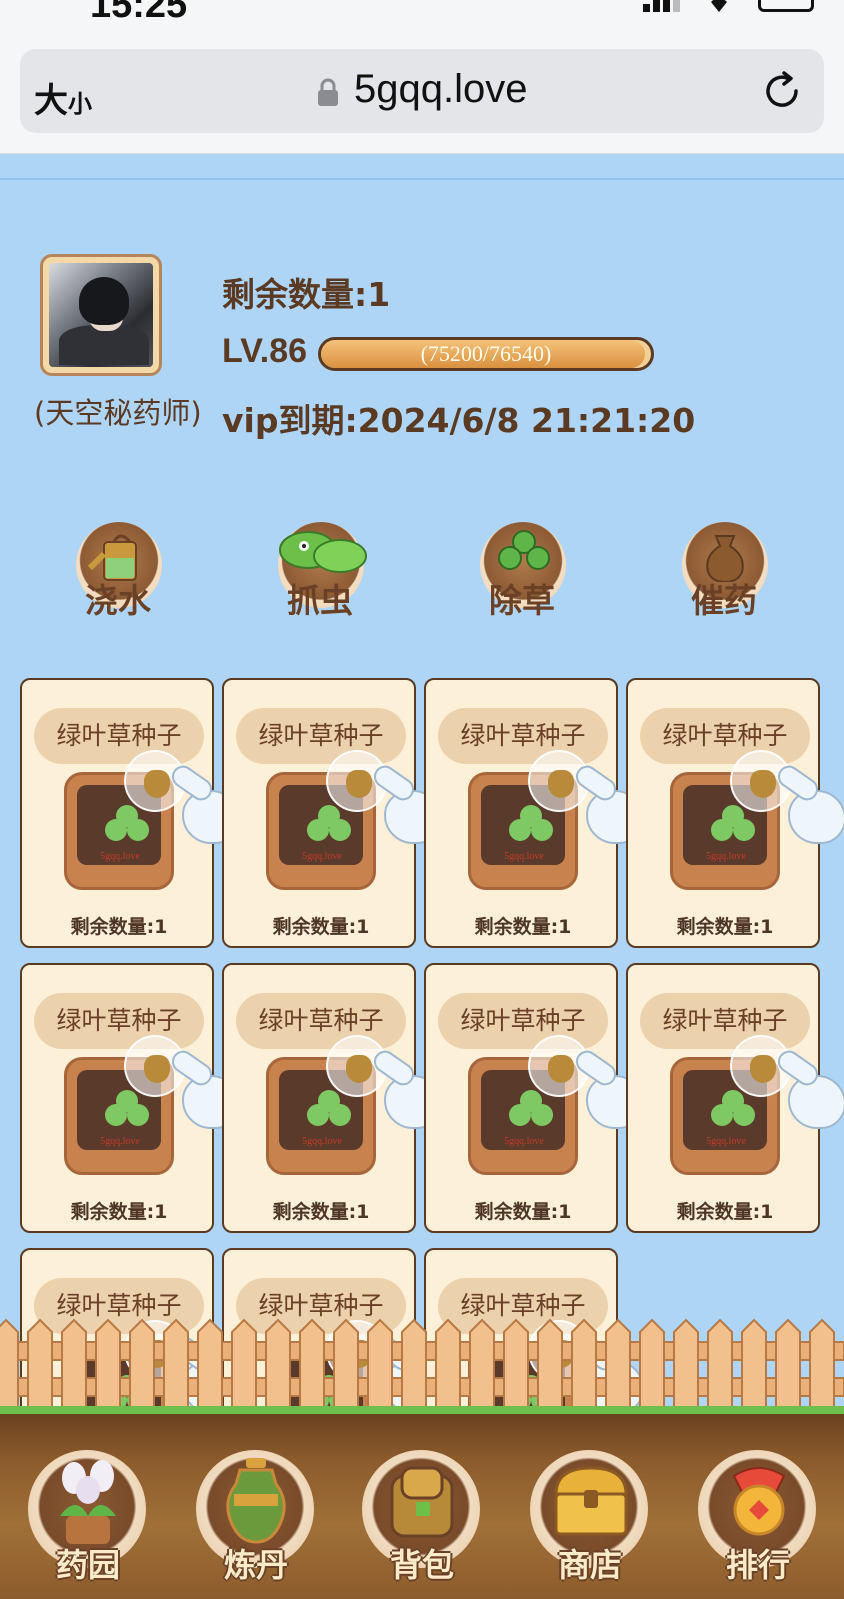 This screenshot has height=1599, width=844. What do you see at coordinates (118, 600) in the screenshot?
I see `water-label: 浇水` at bounding box center [118, 600].